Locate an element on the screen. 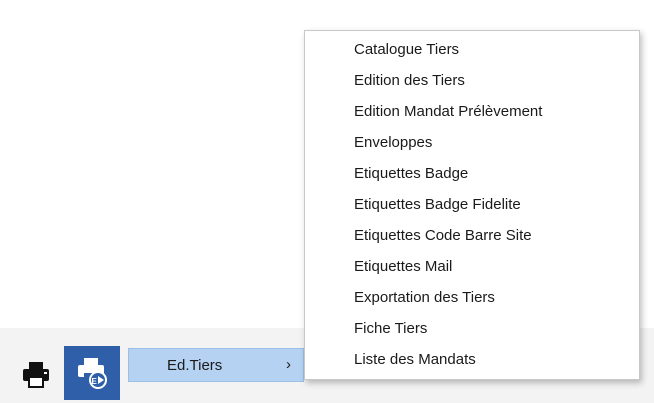 The image size is (654, 403). menu-item-edition-des-tiers: Edition des Tiers is located at coordinates (472, 80).